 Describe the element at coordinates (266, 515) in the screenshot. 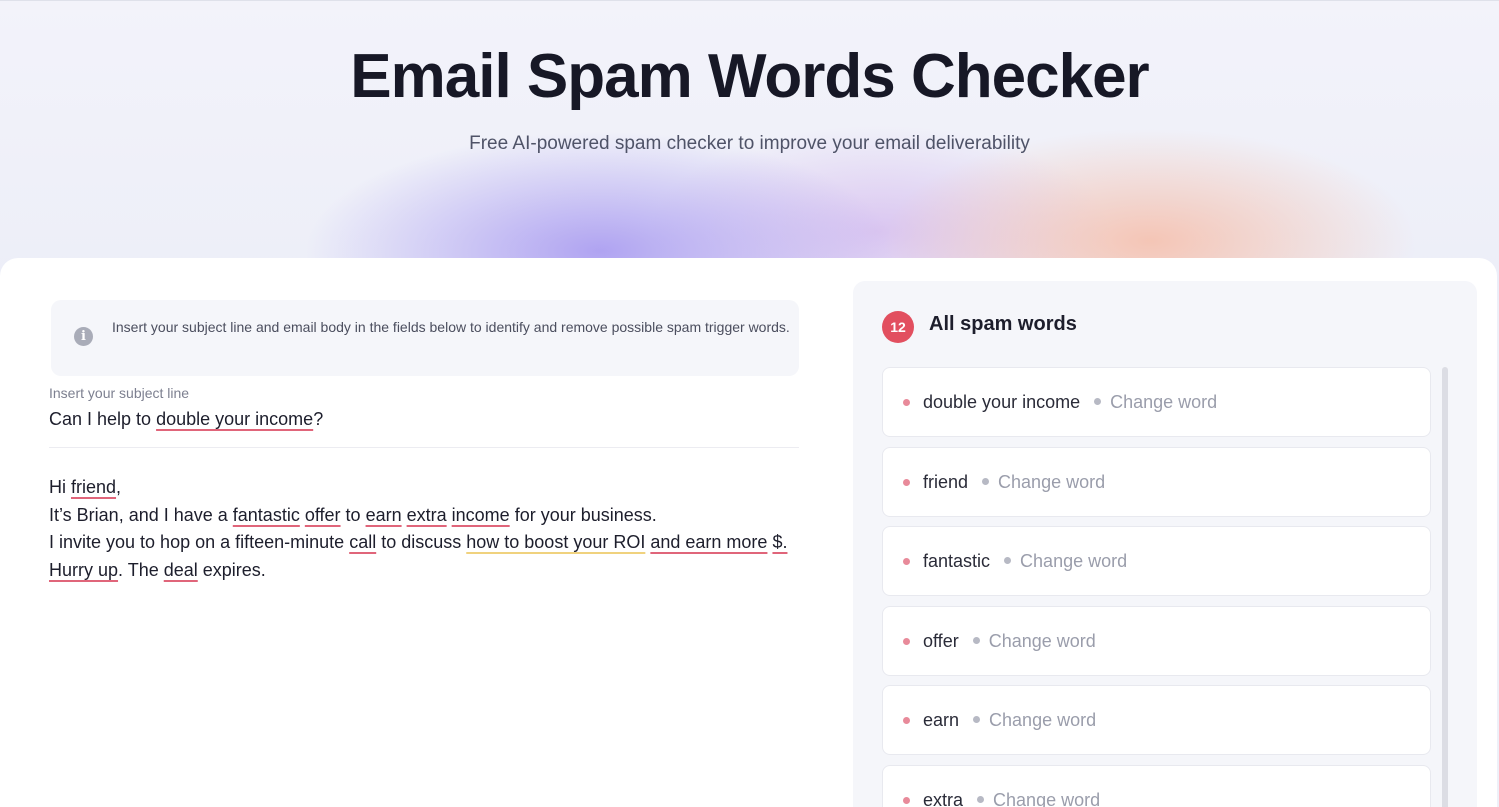

I see `spam-word-highlight: fantastic` at that location.